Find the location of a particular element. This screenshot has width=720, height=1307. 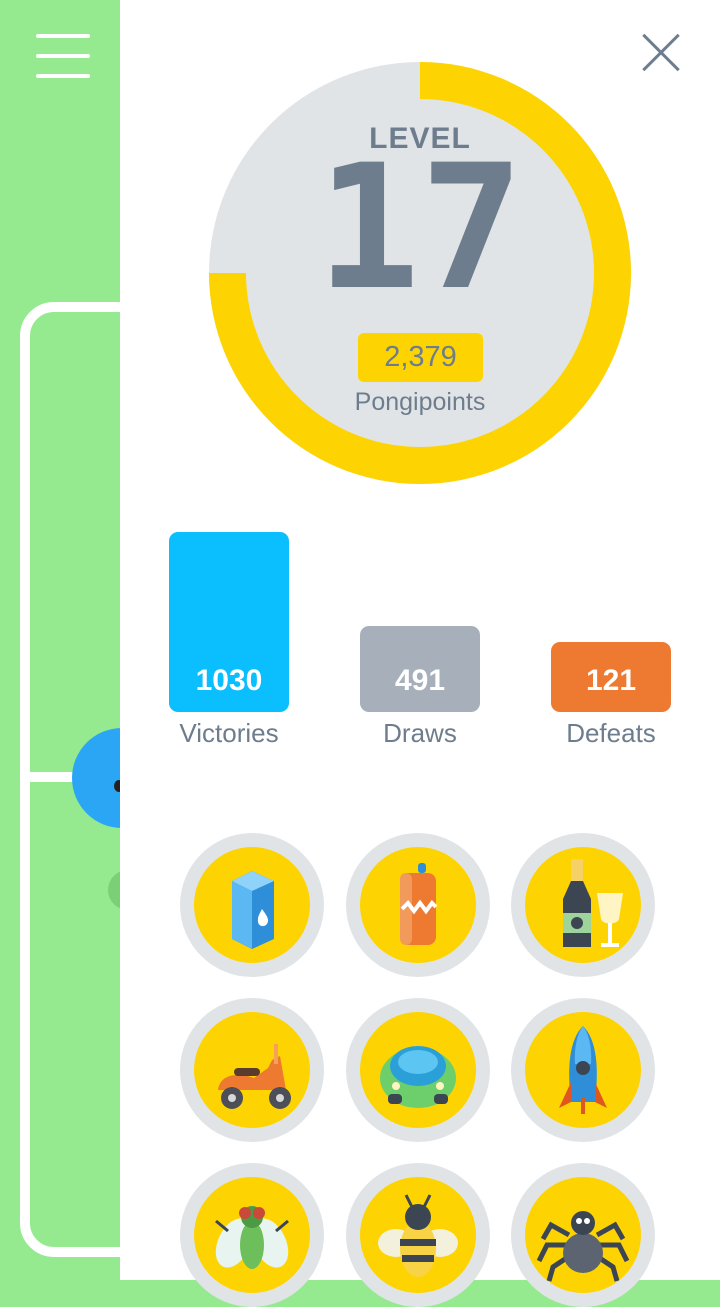

badge-champagne is located at coordinates (583, 905).